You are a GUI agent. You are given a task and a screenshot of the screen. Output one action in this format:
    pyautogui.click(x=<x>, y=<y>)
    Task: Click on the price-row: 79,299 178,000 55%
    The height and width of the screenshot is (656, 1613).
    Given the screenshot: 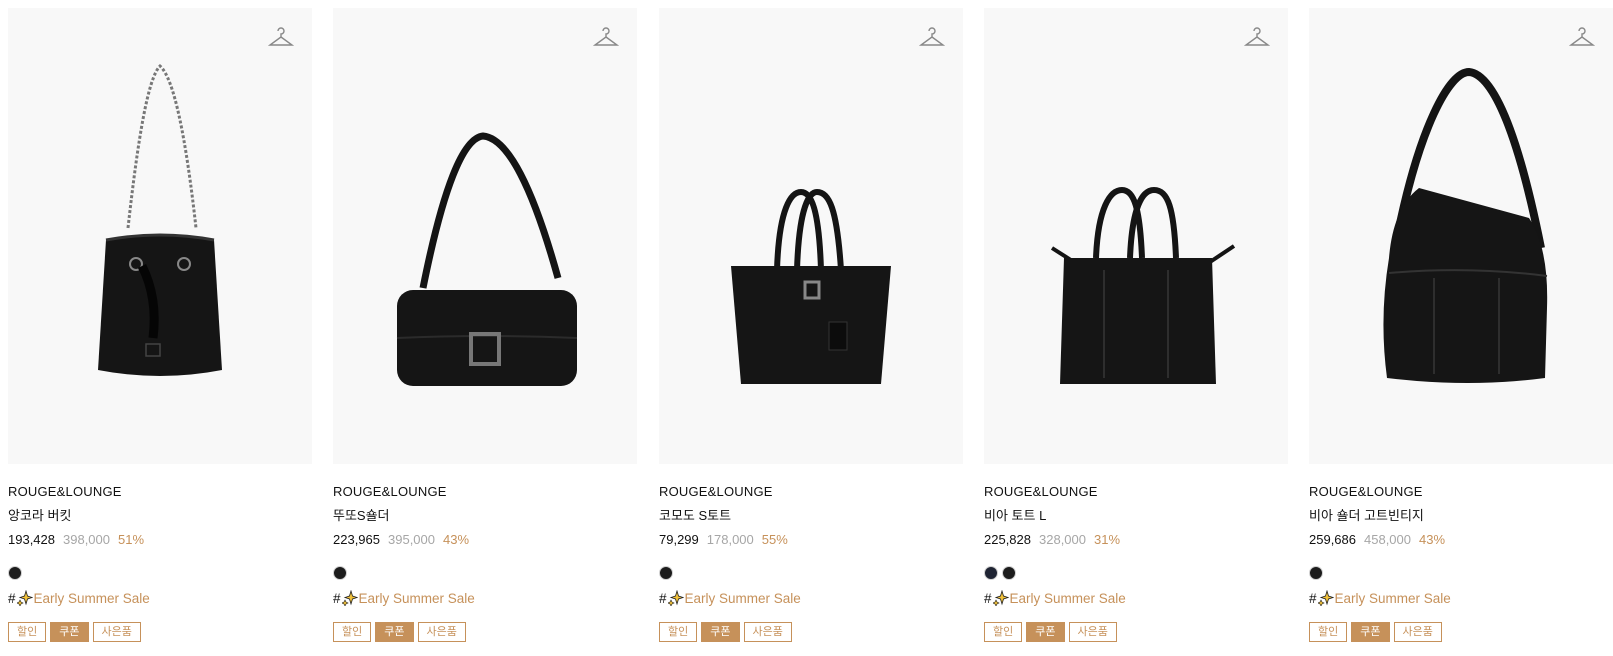 What is the action you would take?
    pyautogui.click(x=811, y=540)
    